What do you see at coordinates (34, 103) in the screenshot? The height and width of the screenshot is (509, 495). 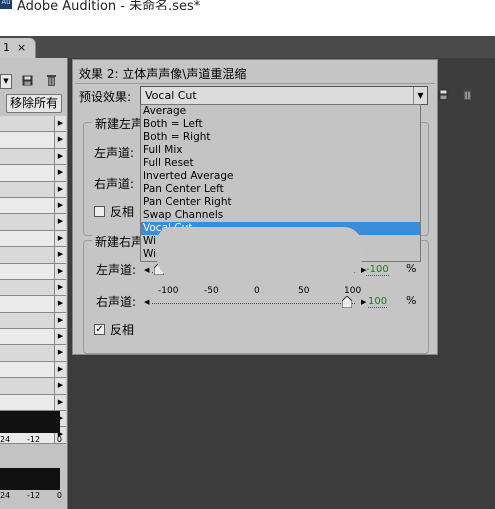 I see `remove-all-button: 移除所有` at bounding box center [34, 103].